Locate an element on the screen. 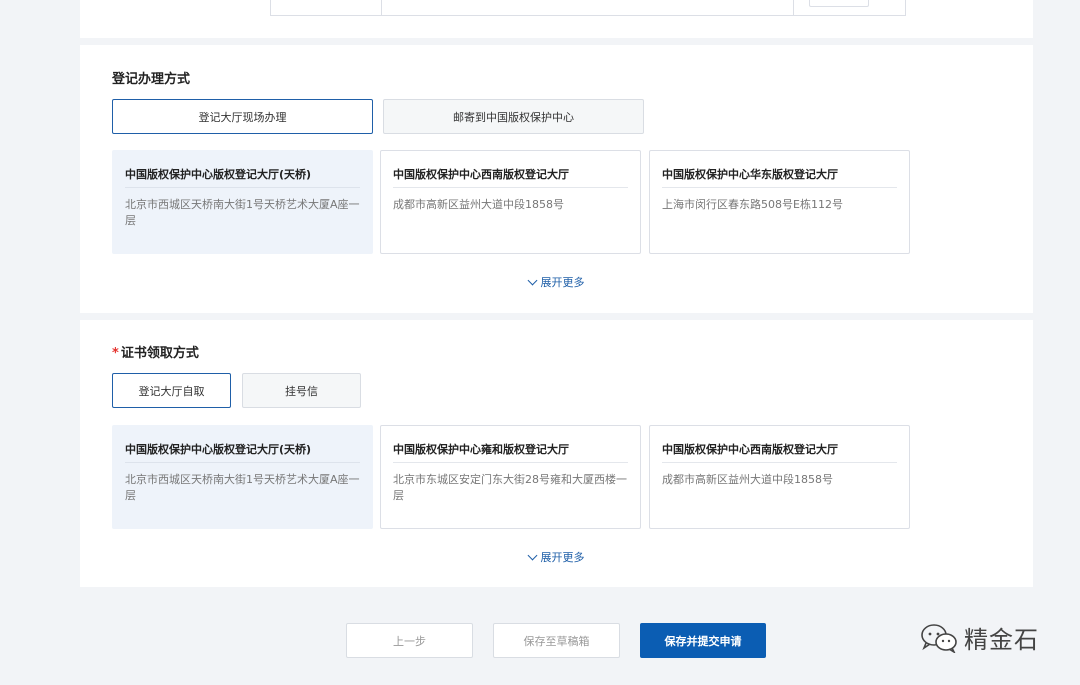 This screenshot has height=685, width=1080. hall-address: 上海市闵行区春东路508号E栋112号 is located at coordinates (752, 204).